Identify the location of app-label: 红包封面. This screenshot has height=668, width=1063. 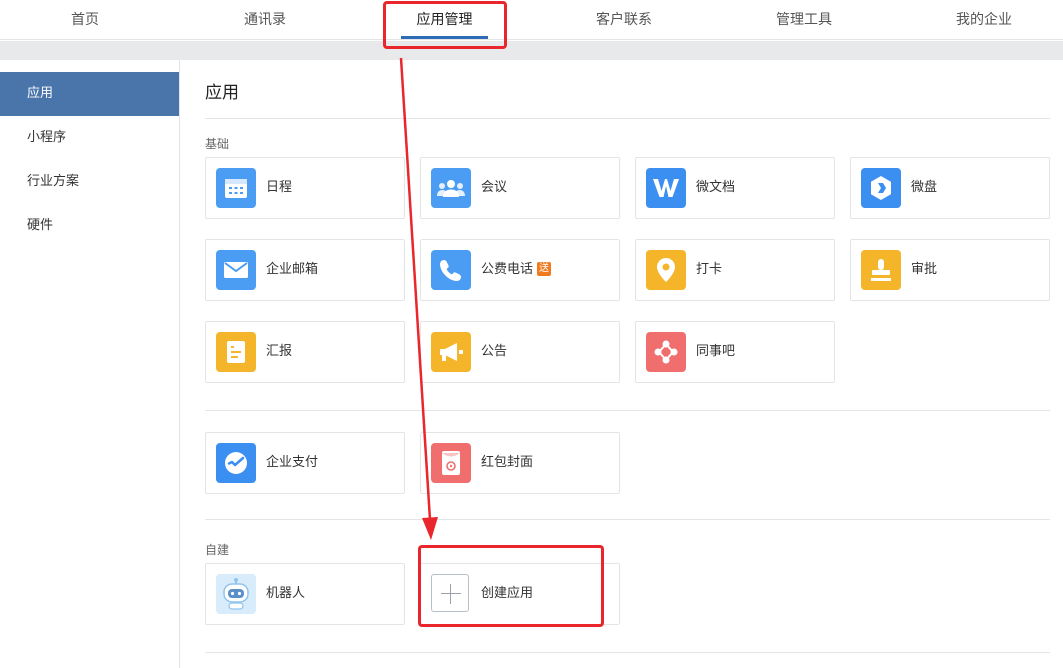
(507, 462).